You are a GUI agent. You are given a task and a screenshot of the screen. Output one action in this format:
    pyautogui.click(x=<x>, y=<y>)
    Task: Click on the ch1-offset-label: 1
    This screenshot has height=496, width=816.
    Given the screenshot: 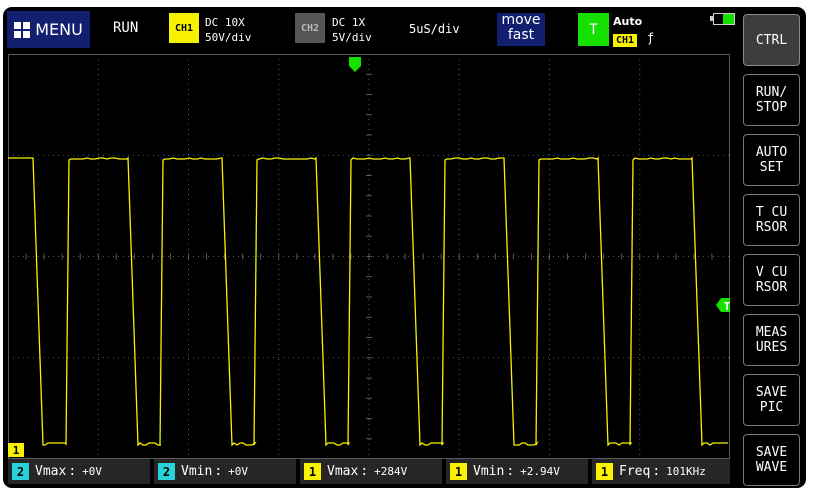 What is the action you would take?
    pyautogui.click(x=16, y=450)
    